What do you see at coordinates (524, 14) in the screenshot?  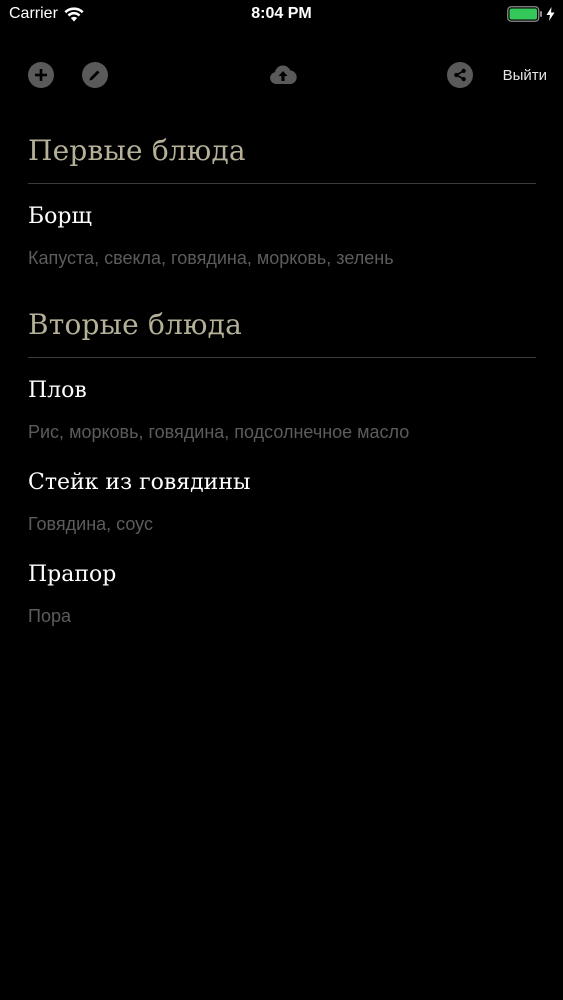 I see `battery-icon` at bounding box center [524, 14].